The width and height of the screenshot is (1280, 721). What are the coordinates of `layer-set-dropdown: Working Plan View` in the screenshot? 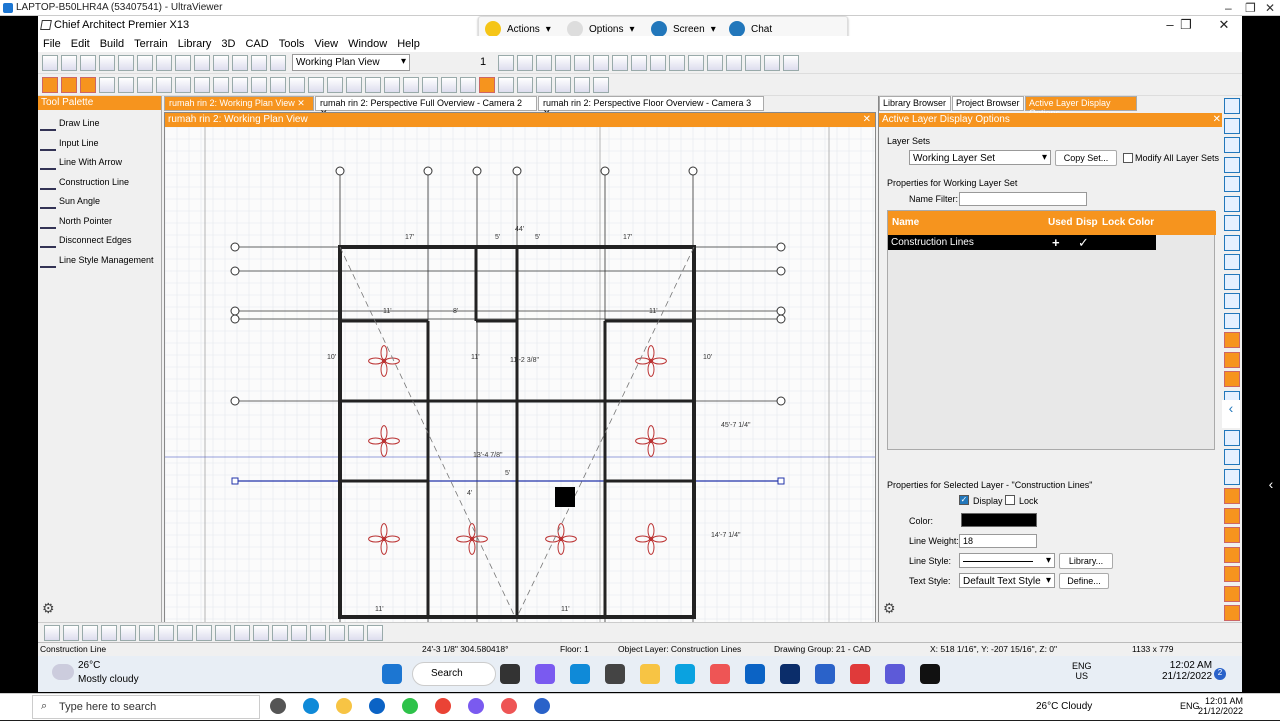 It's located at (351, 62).